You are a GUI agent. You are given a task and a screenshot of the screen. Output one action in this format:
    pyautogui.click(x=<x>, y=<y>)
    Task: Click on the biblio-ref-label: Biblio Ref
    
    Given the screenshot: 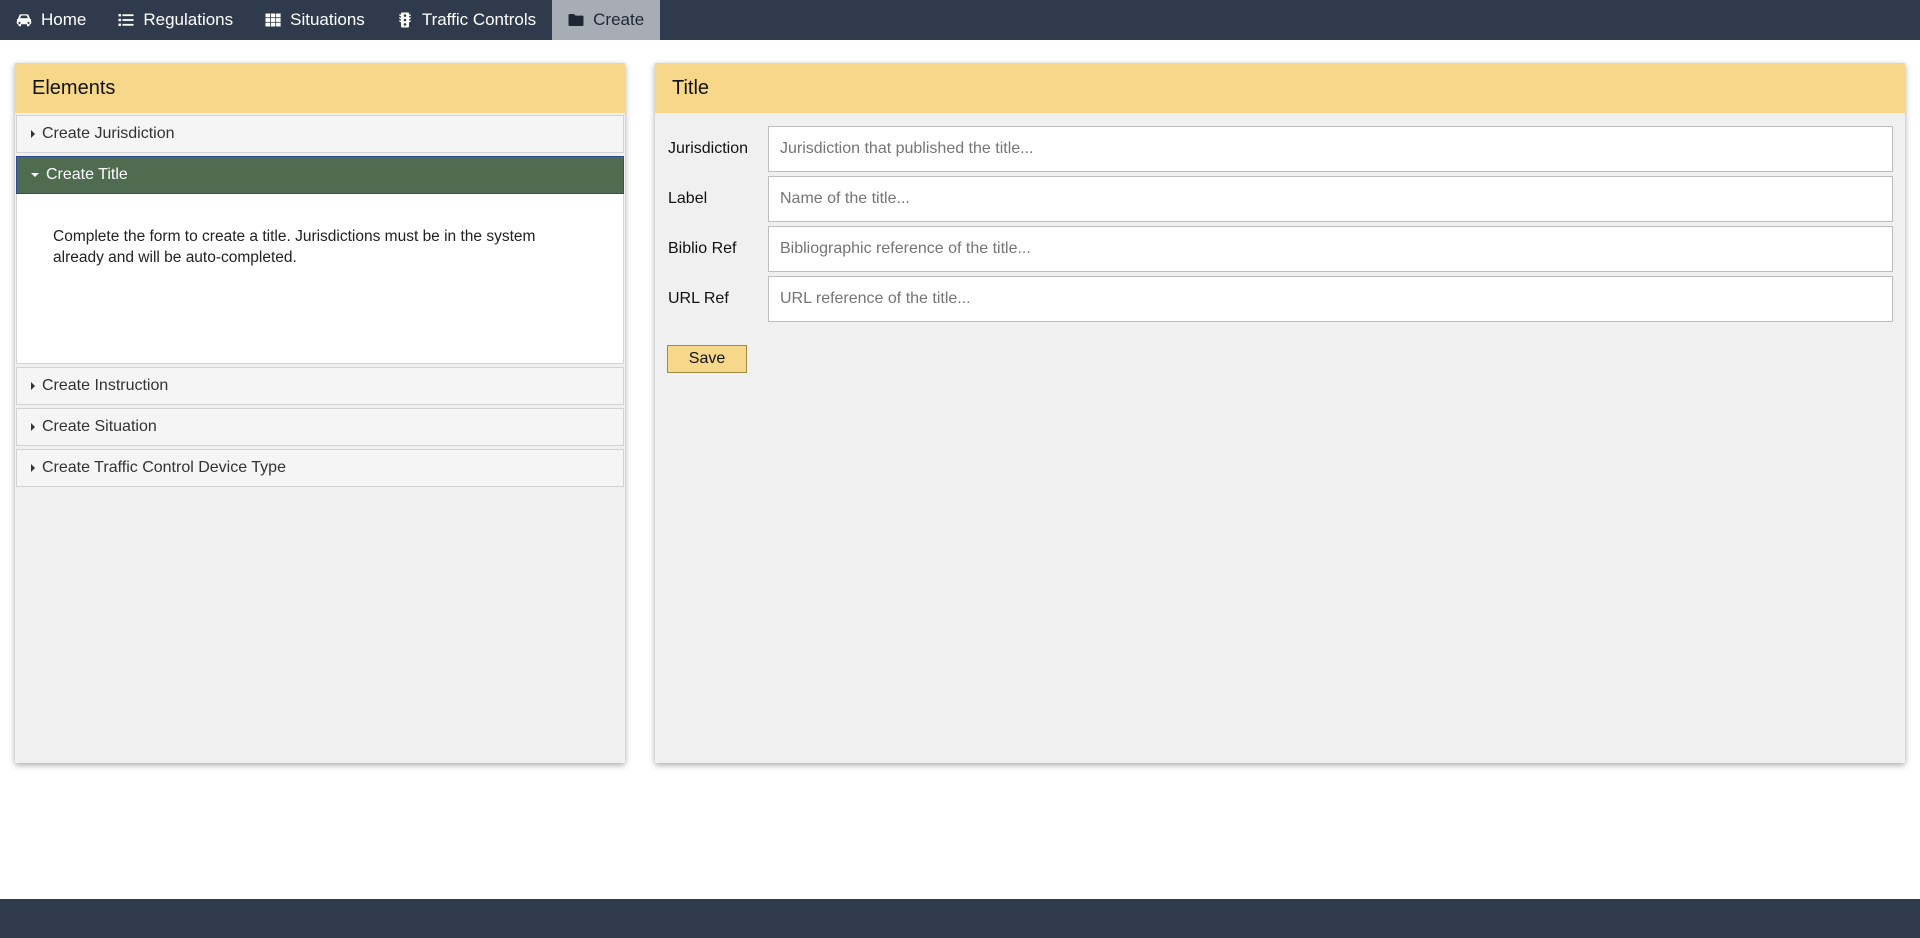 What is the action you would take?
    pyautogui.click(x=702, y=248)
    